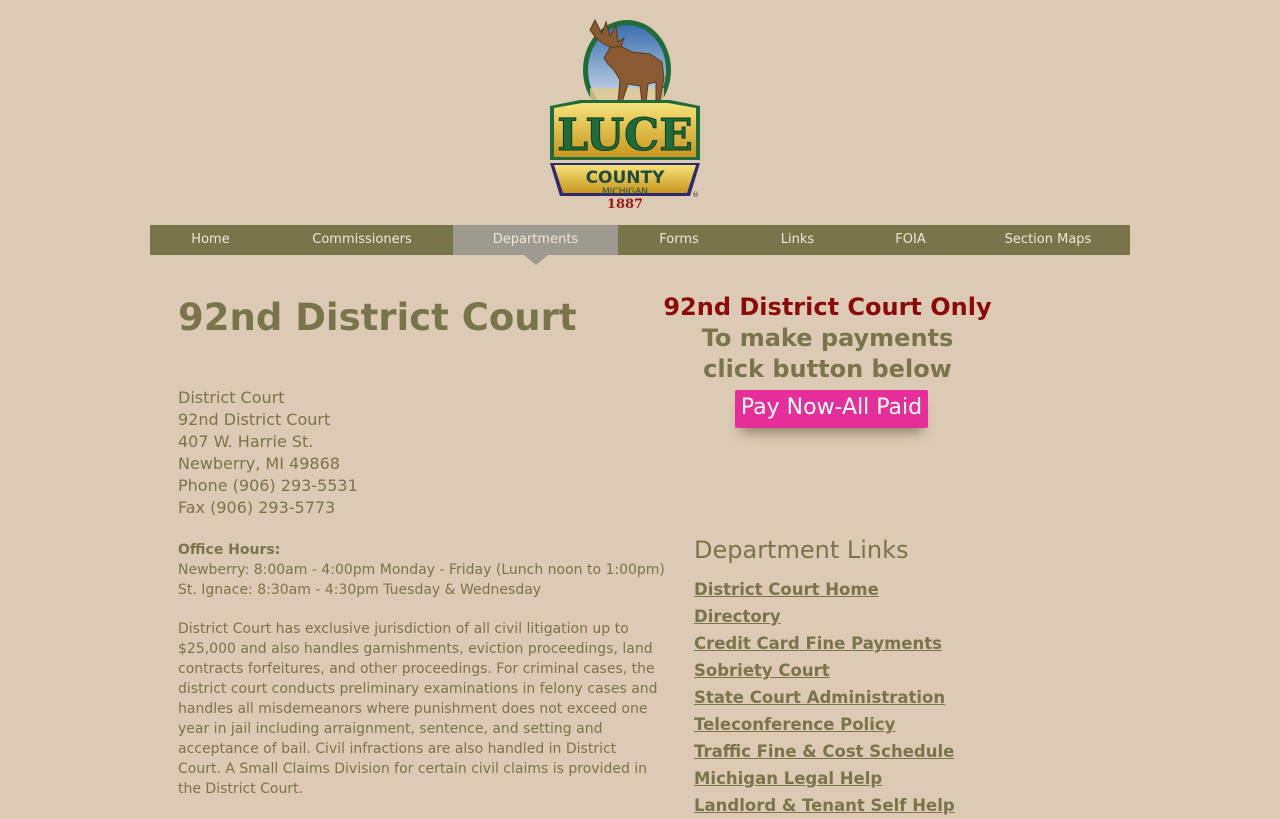 The image size is (1280, 819). Describe the element at coordinates (824, 805) in the screenshot. I see `link-landlord-tenant-self-help: Landlord & Tenant Self Help` at that location.